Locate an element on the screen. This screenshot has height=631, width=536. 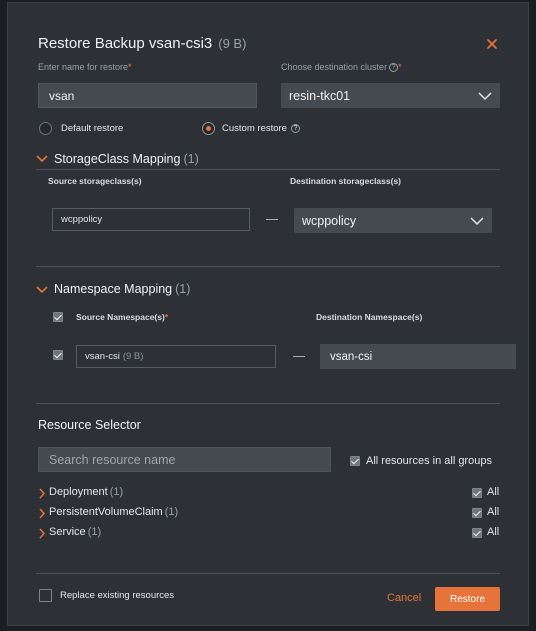
resource-search-input: Search resource name is located at coordinates (184, 459).